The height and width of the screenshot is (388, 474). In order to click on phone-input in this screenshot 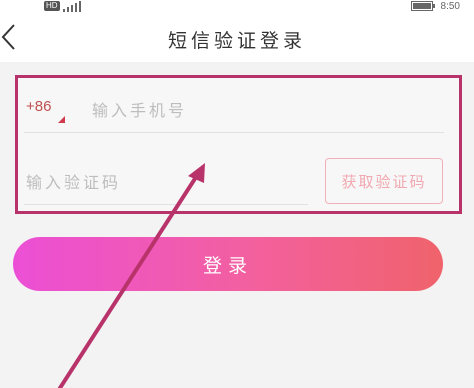, I will do `click(257, 110)`.